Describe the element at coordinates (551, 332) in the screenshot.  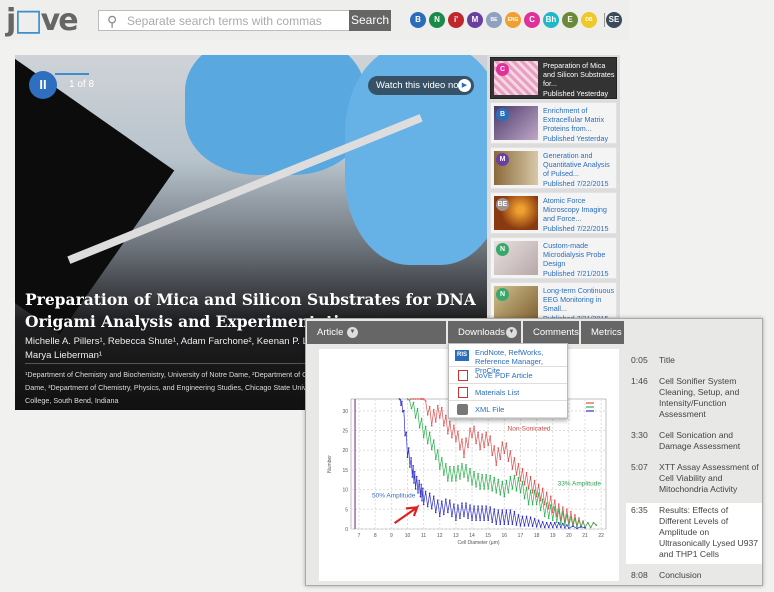
I see `tab-comments: Comments` at that location.